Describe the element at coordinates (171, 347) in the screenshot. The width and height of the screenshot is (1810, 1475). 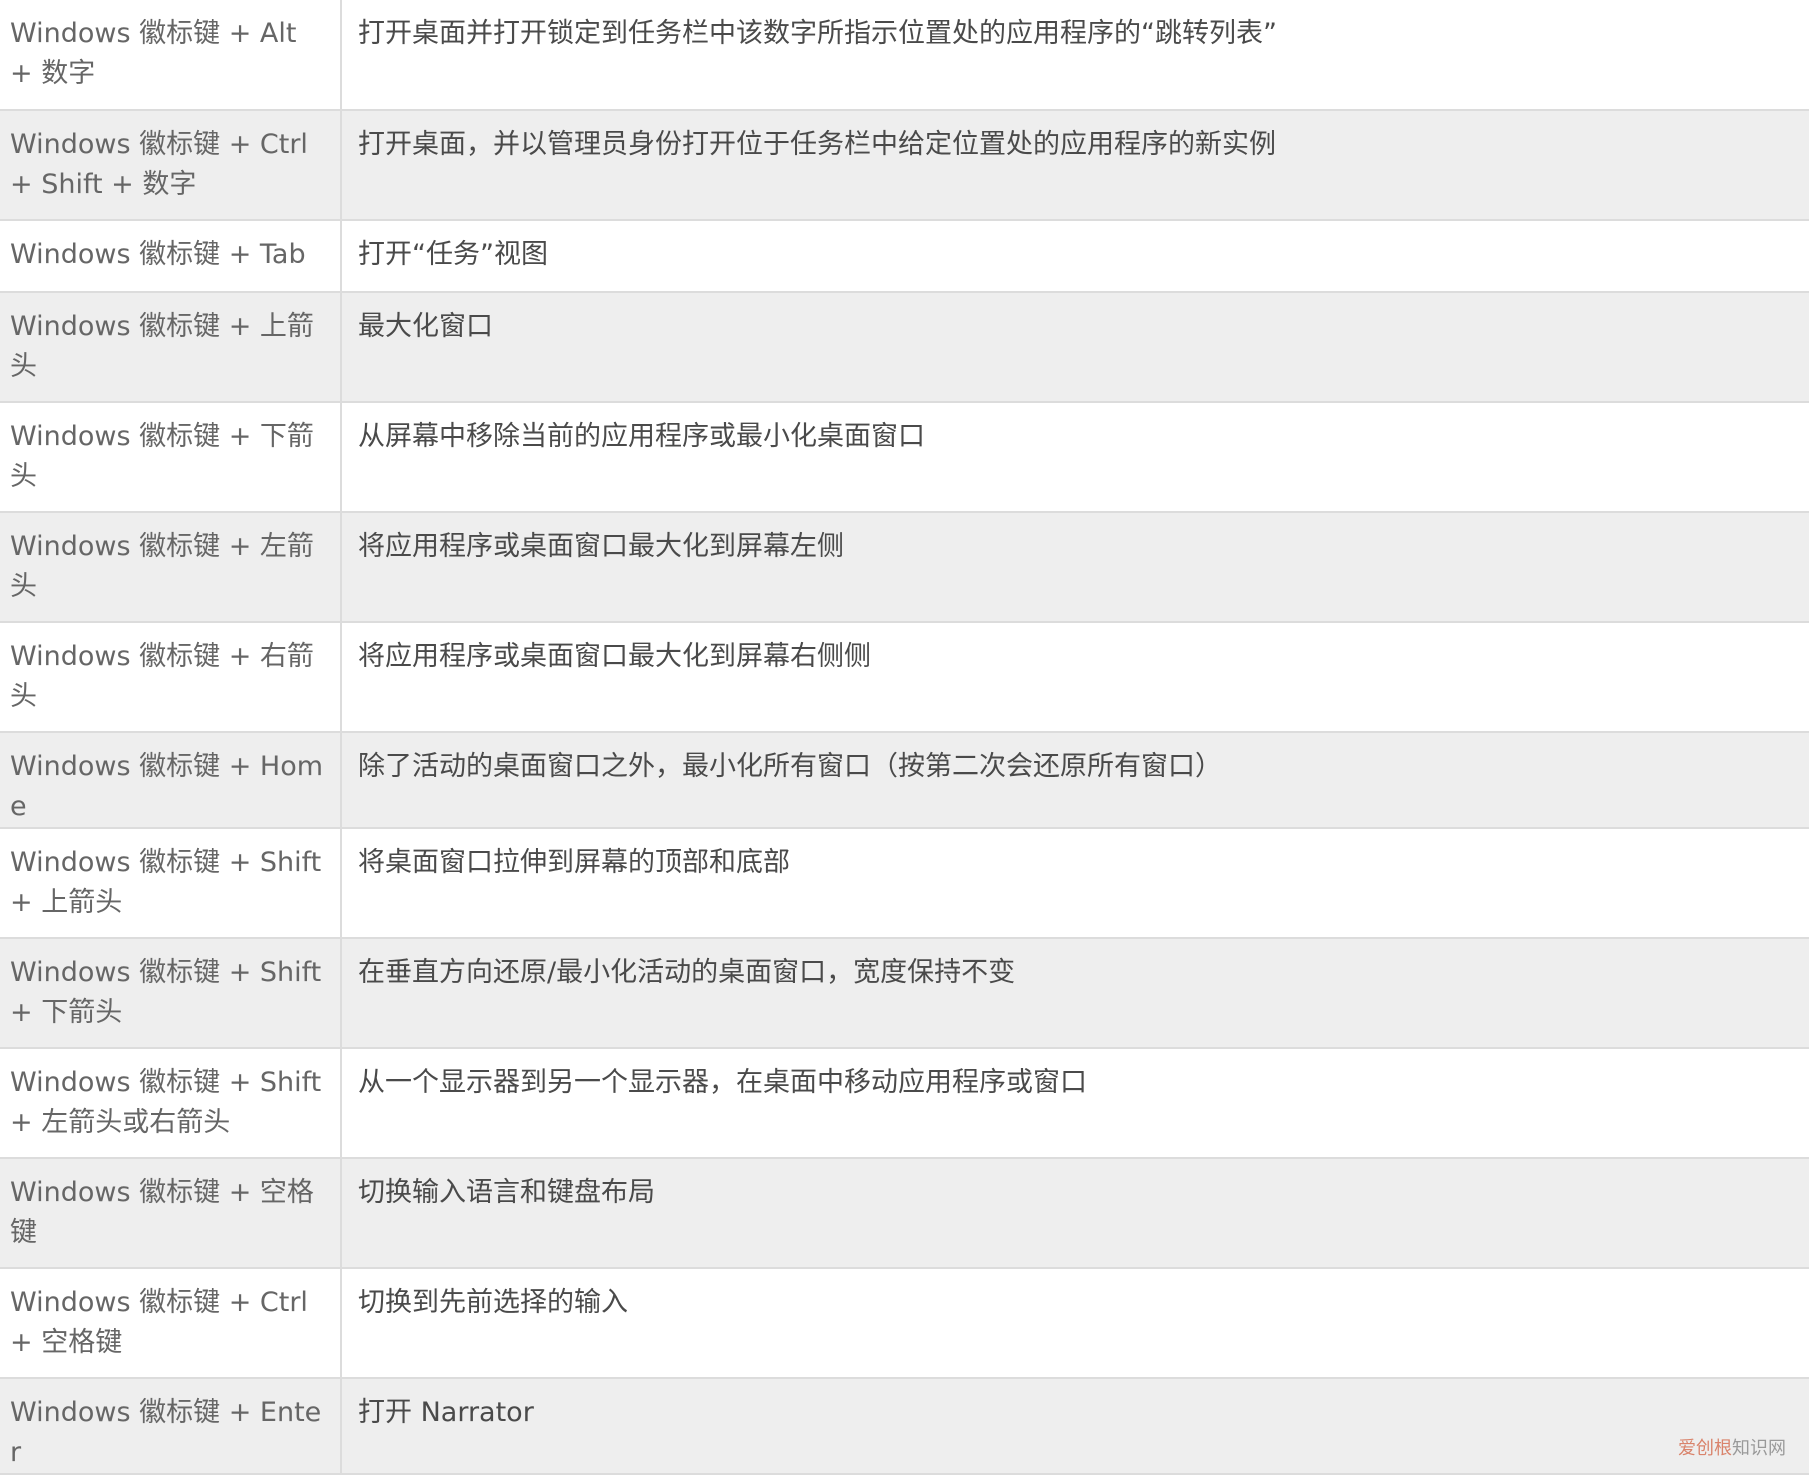
I see `shortcut-key-cell: Windows 徽标键 + 上箭头` at that location.